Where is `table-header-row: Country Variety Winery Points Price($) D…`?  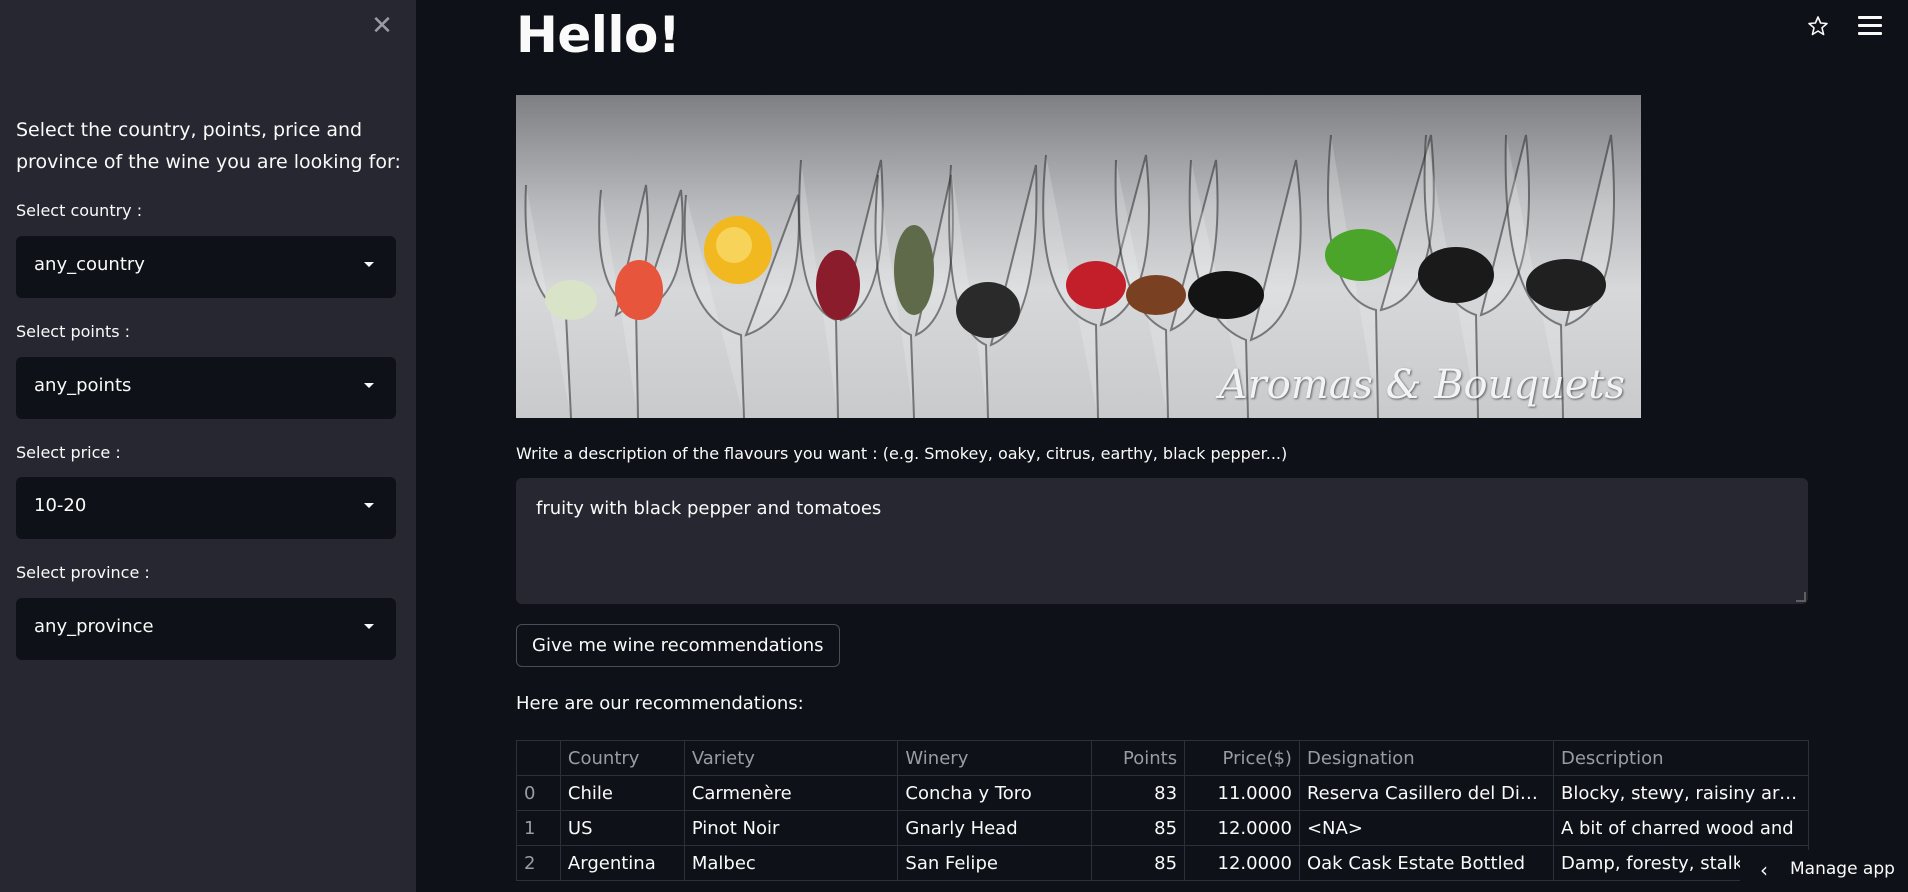
table-header-row: Country Variety Winery Points Price($) D… is located at coordinates (1163, 758).